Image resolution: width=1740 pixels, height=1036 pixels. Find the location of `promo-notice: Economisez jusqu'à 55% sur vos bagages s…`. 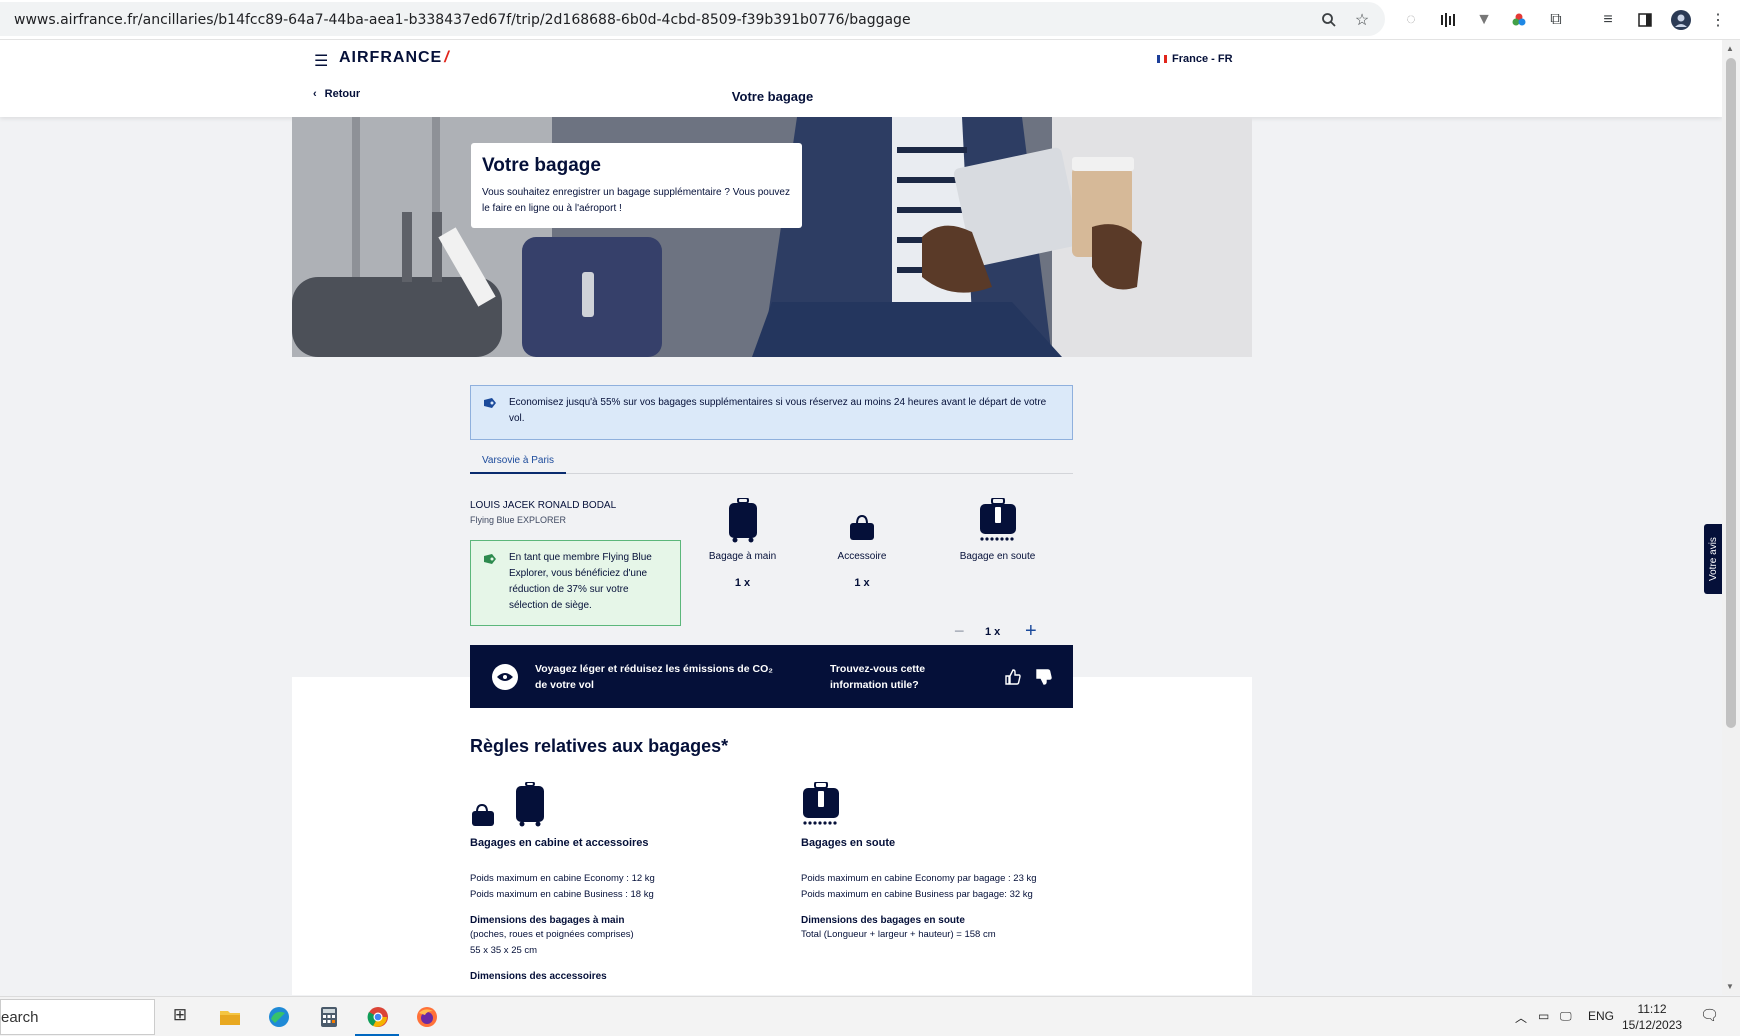

promo-notice: Economisez jusqu'à 55% sur vos bagages s… is located at coordinates (771, 412).